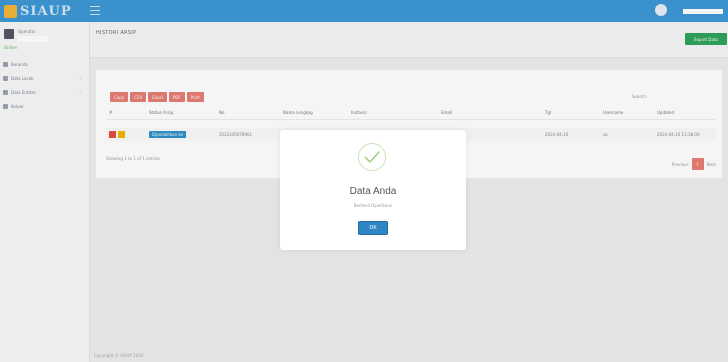 This screenshot has width=728, height=362. Describe the element at coordinates (373, 205) in the screenshot. I see `dialog-message: Berhasil Diperbarui` at that location.